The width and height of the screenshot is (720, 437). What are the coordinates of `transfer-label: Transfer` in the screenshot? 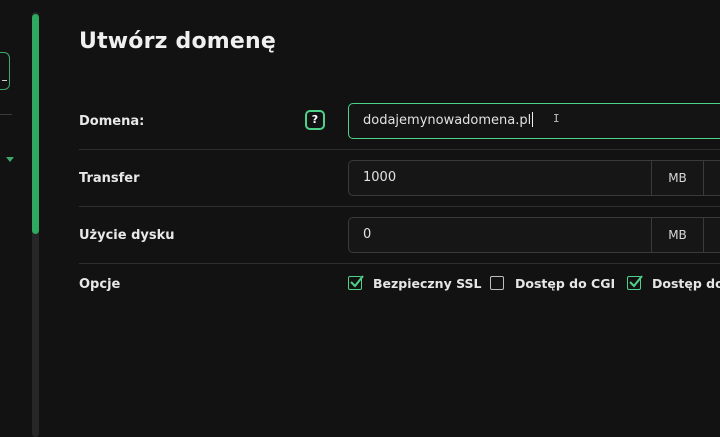 It's located at (109, 178).